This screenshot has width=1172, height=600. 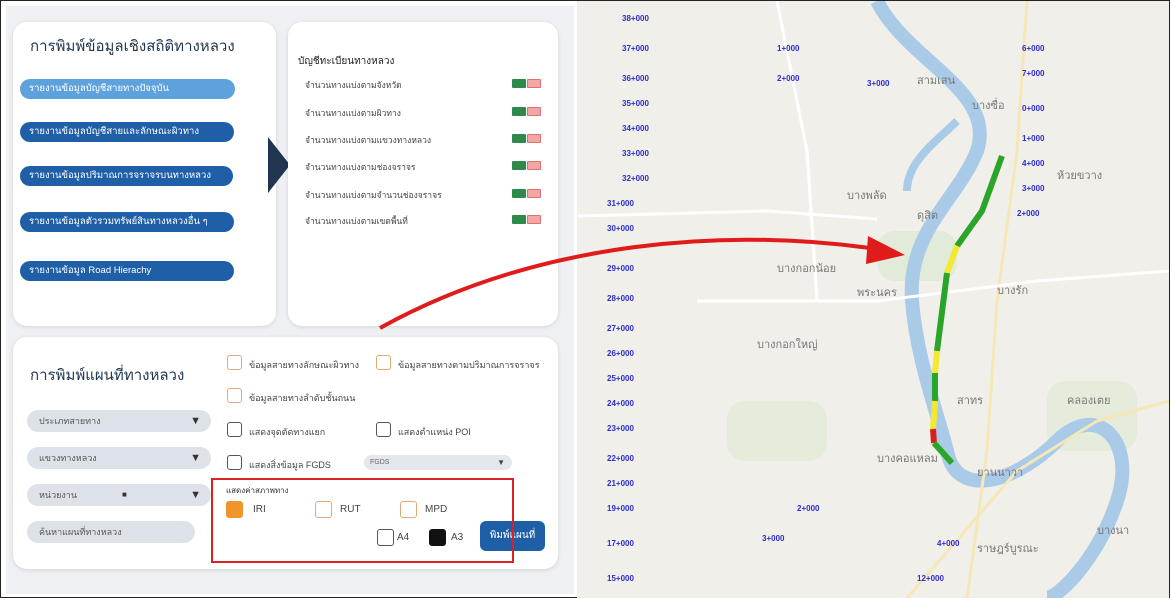 What do you see at coordinates (1013, 291) in the screenshot?
I see `map-place-label: บางรัก` at bounding box center [1013, 291].